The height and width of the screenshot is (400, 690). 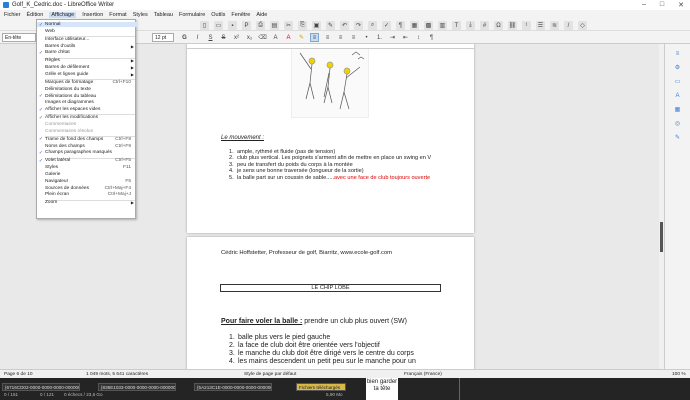 What do you see at coordinates (87, 67) in the screenshot?
I see `view-menu-item: Barres de défilement ▶` at bounding box center [87, 67].